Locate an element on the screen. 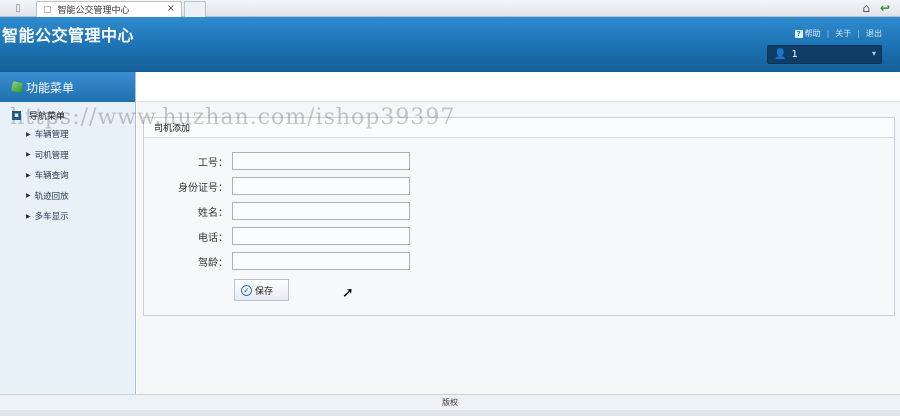 This screenshot has width=900, height=416. about-link: 关于 is located at coordinates (843, 33).